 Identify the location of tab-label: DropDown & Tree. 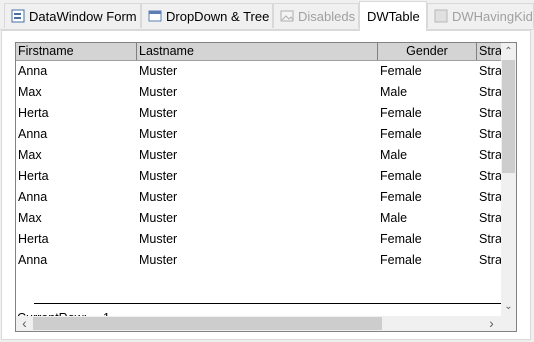
(218, 16).